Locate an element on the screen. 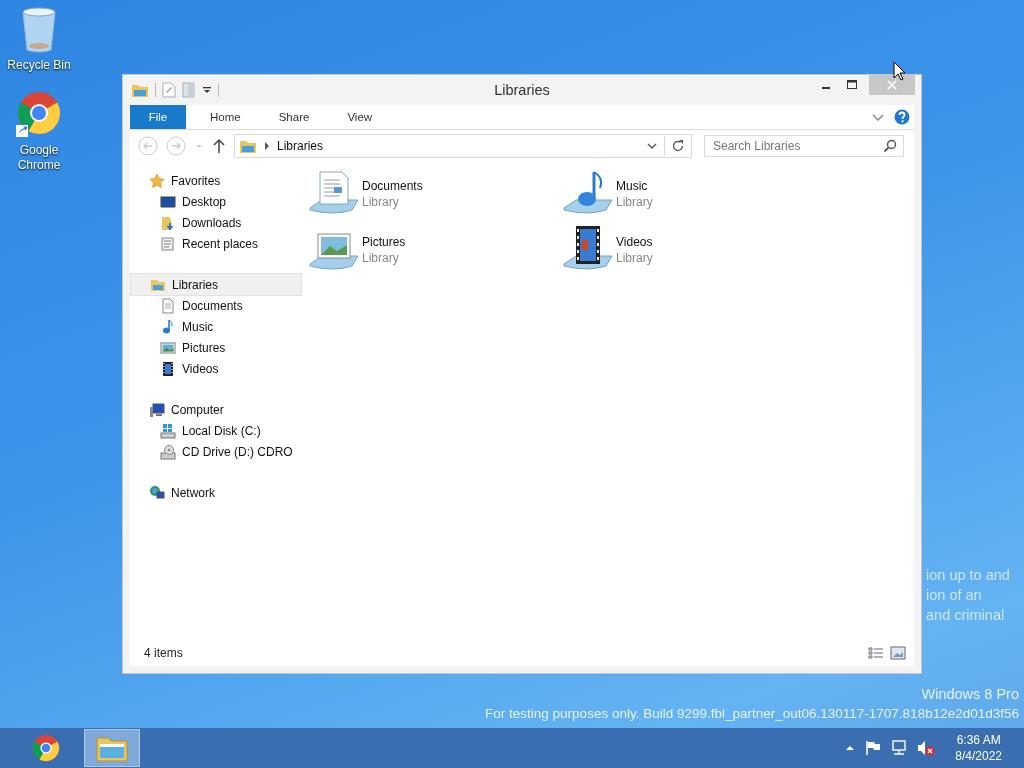 The width and height of the screenshot is (1024, 768). clock-time: 6:36 AM is located at coordinates (978, 740).